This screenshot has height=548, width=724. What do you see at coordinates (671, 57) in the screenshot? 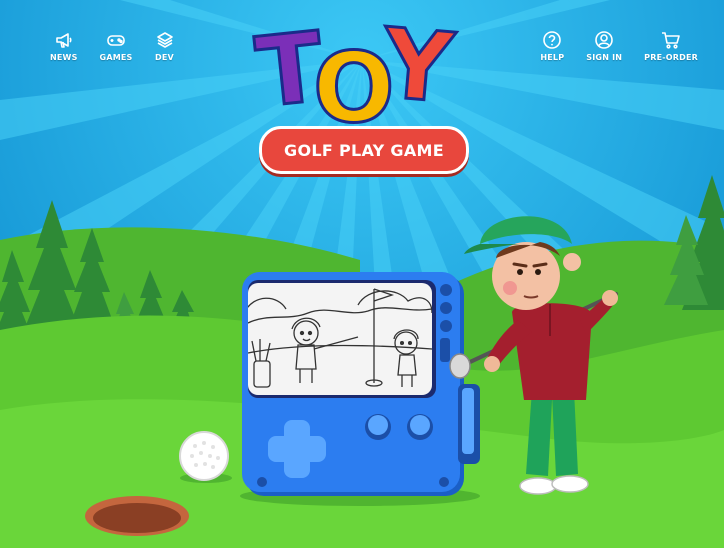
I see `nav-pre-order-label: PRE-ORDER` at bounding box center [671, 57].